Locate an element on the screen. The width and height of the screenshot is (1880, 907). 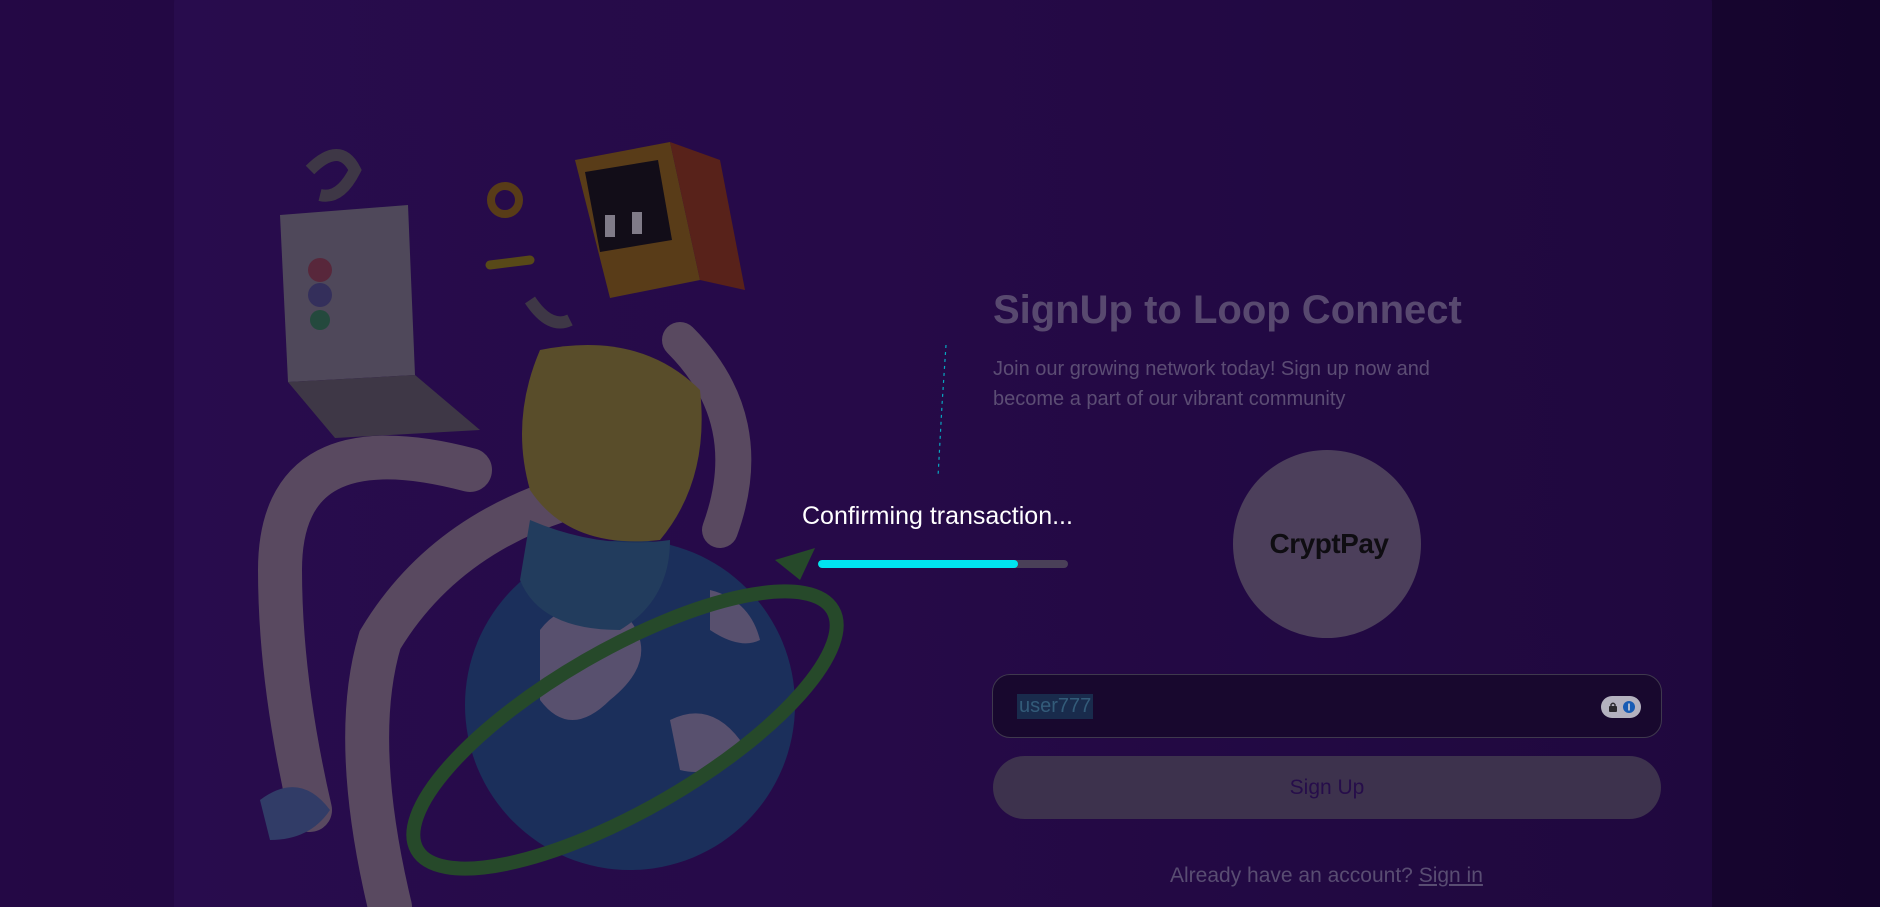
progress-bar is located at coordinates (943, 564).